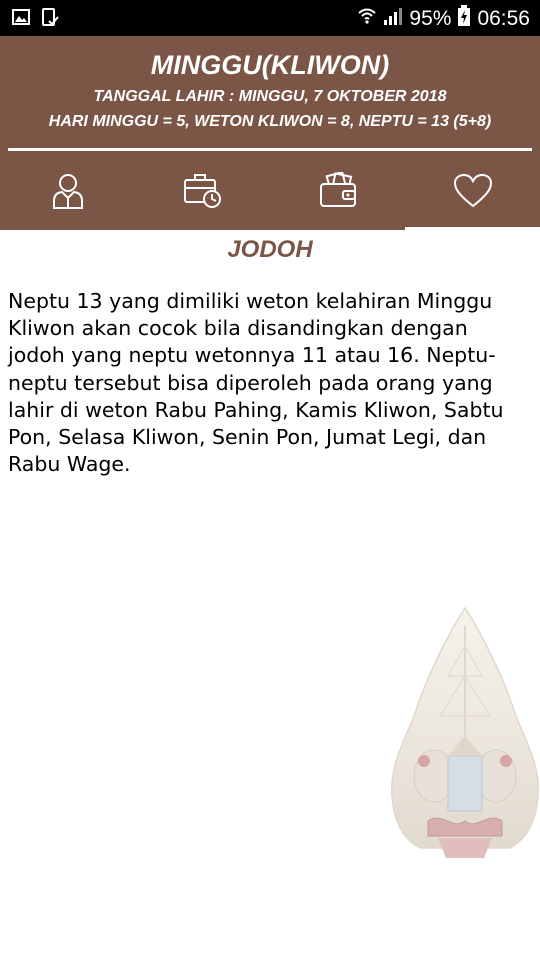 This screenshot has width=540, height=960. Describe the element at coordinates (464, 18) in the screenshot. I see `battery-charging-icon` at that location.